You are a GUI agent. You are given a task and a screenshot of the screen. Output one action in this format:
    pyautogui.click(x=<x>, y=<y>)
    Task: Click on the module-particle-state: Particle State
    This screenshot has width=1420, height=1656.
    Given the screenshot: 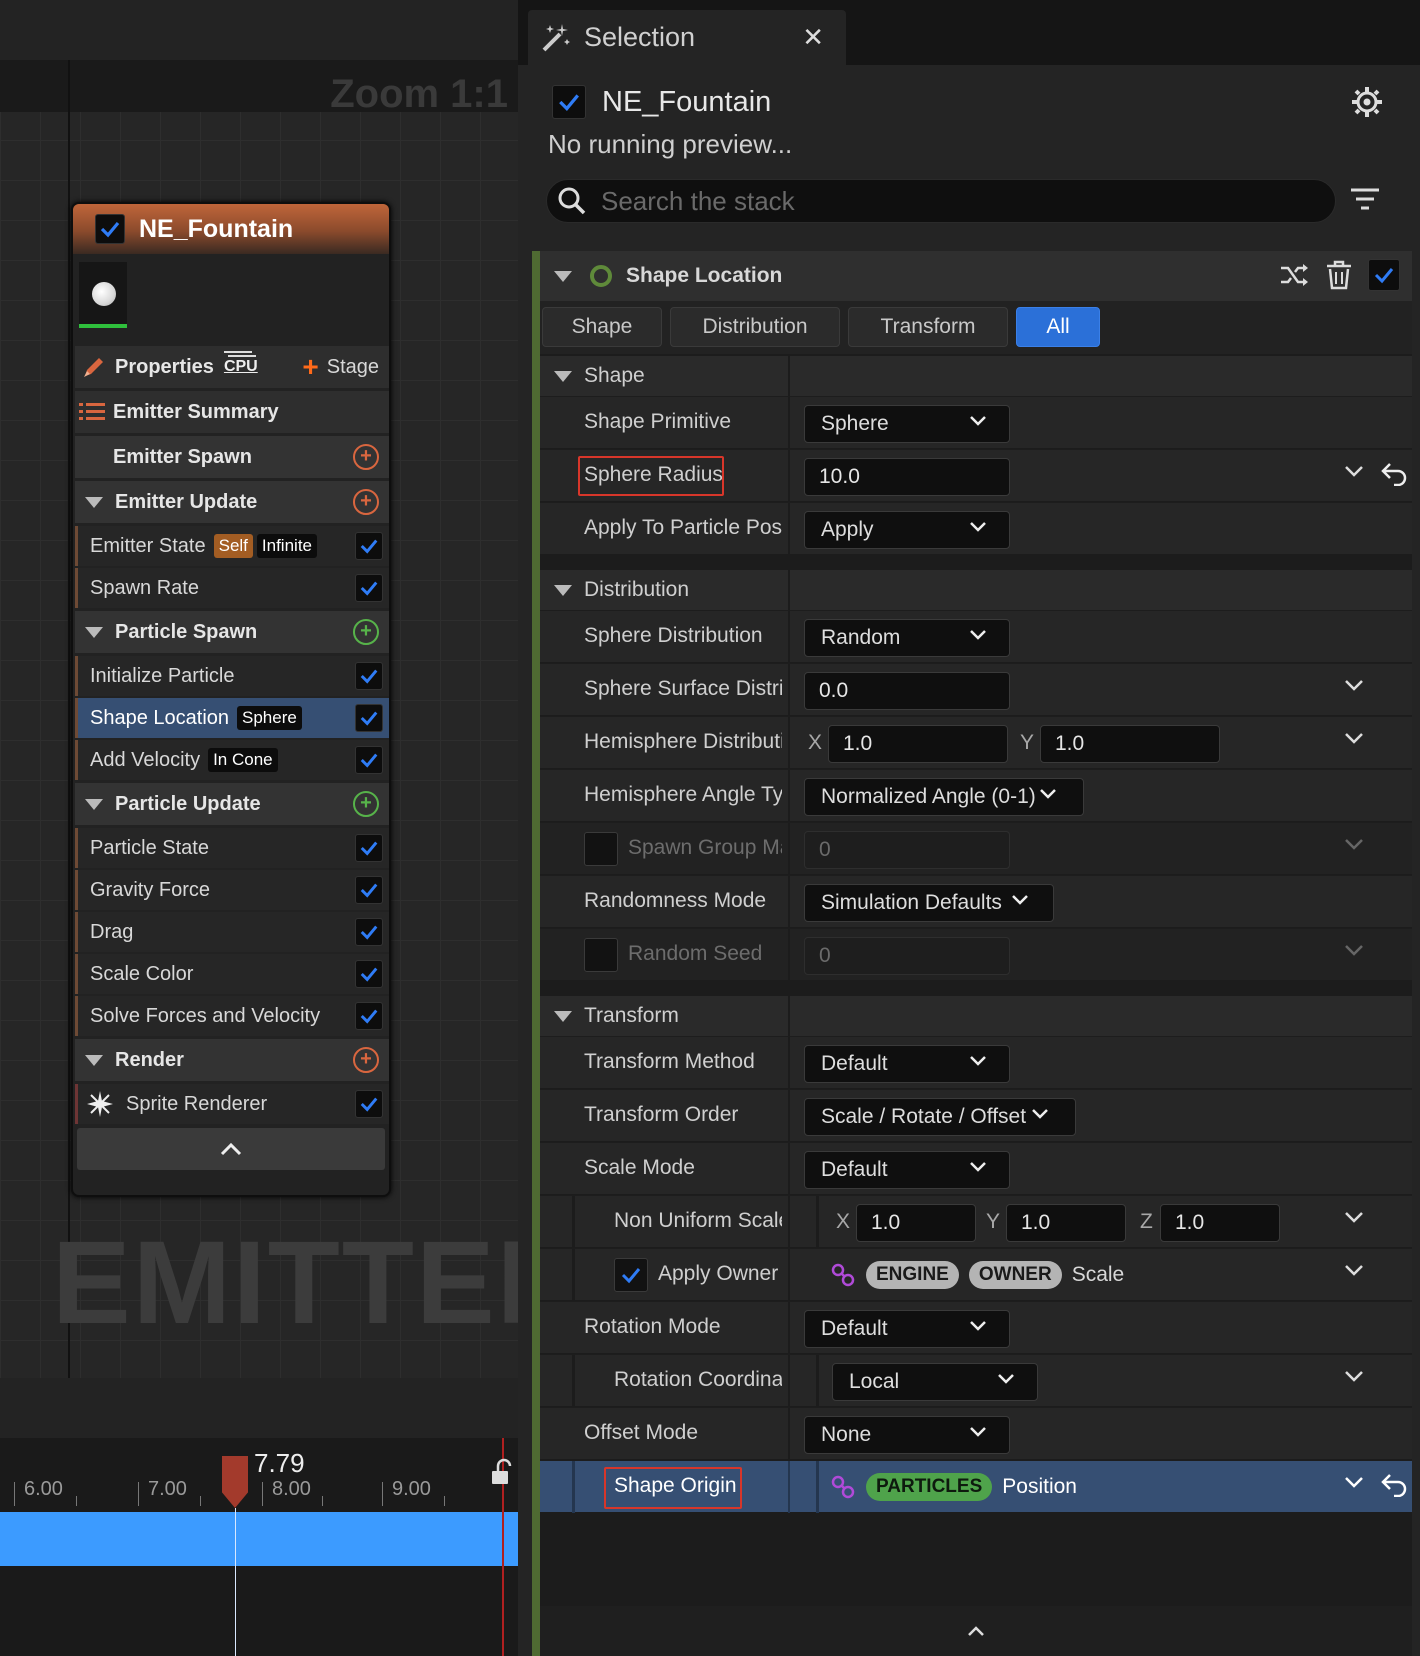 What is the action you would take?
    pyautogui.click(x=232, y=848)
    